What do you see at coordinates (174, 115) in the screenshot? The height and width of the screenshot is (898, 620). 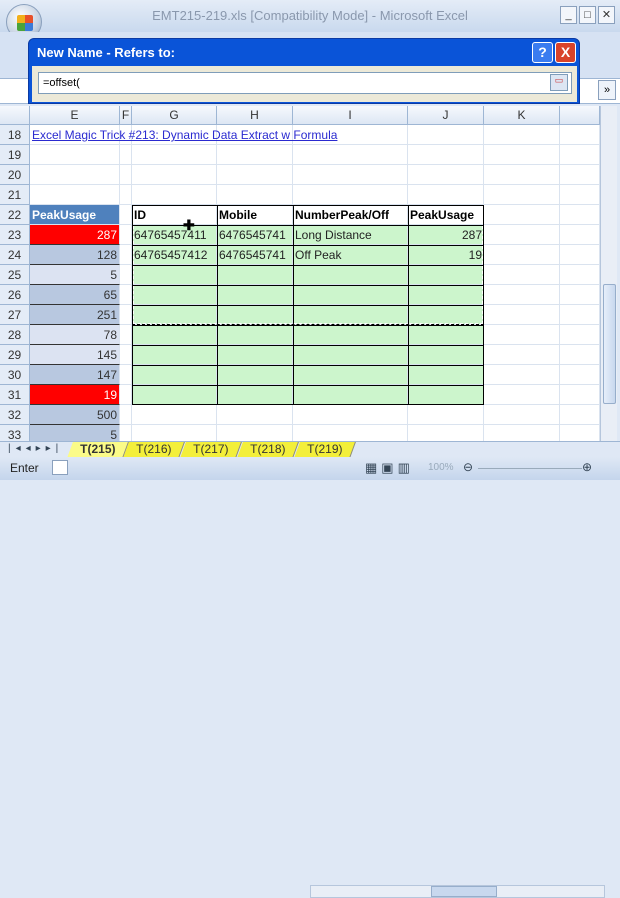 I see `column-header-G: G` at bounding box center [174, 115].